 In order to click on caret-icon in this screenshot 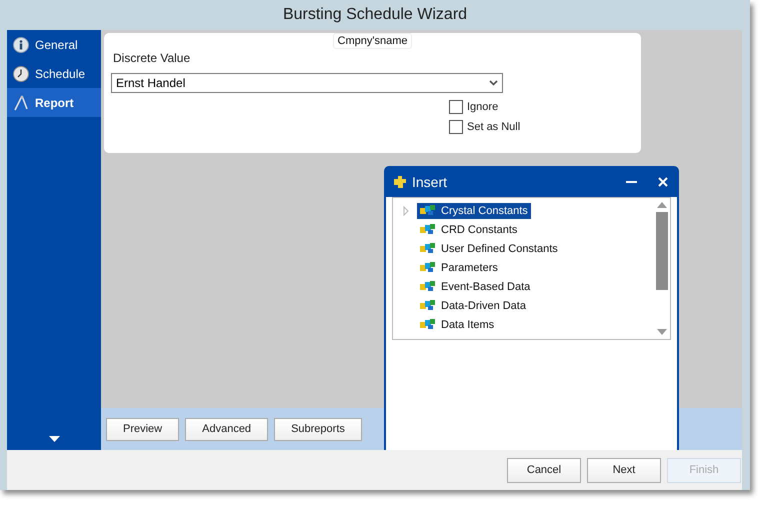, I will do `click(54, 439)`.